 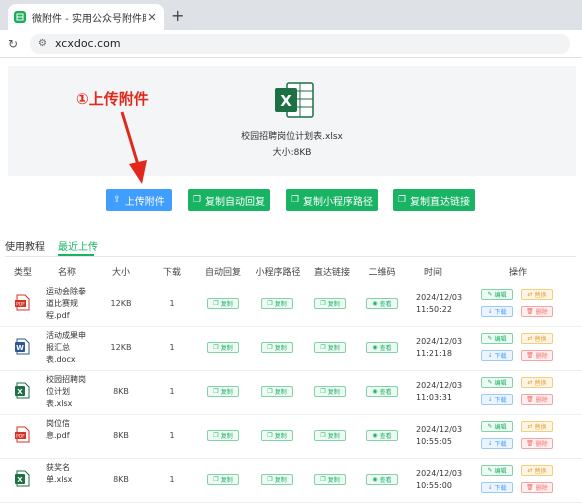 What do you see at coordinates (375, 347) in the screenshot?
I see `eye-icon: ◉` at bounding box center [375, 347].